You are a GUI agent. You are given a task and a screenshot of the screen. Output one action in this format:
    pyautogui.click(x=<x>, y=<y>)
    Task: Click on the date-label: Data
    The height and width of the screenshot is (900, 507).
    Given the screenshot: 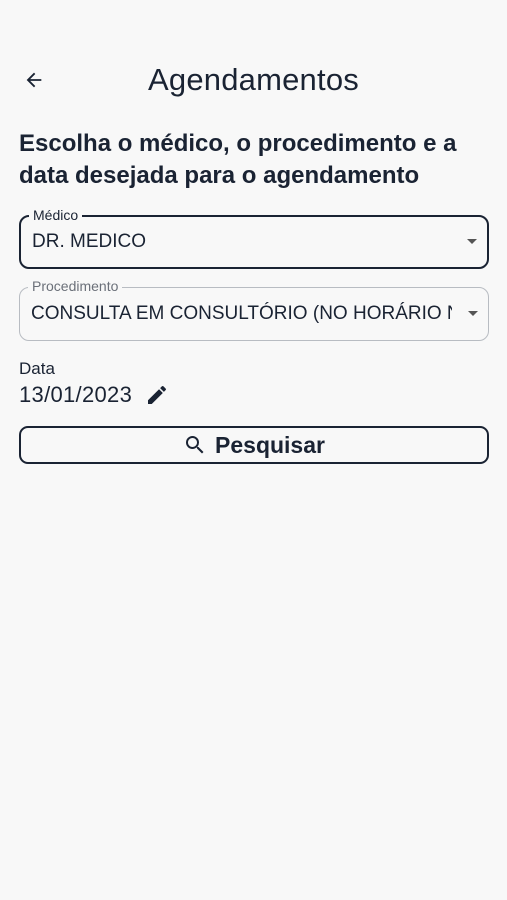 What is the action you would take?
    pyautogui.click(x=37, y=368)
    